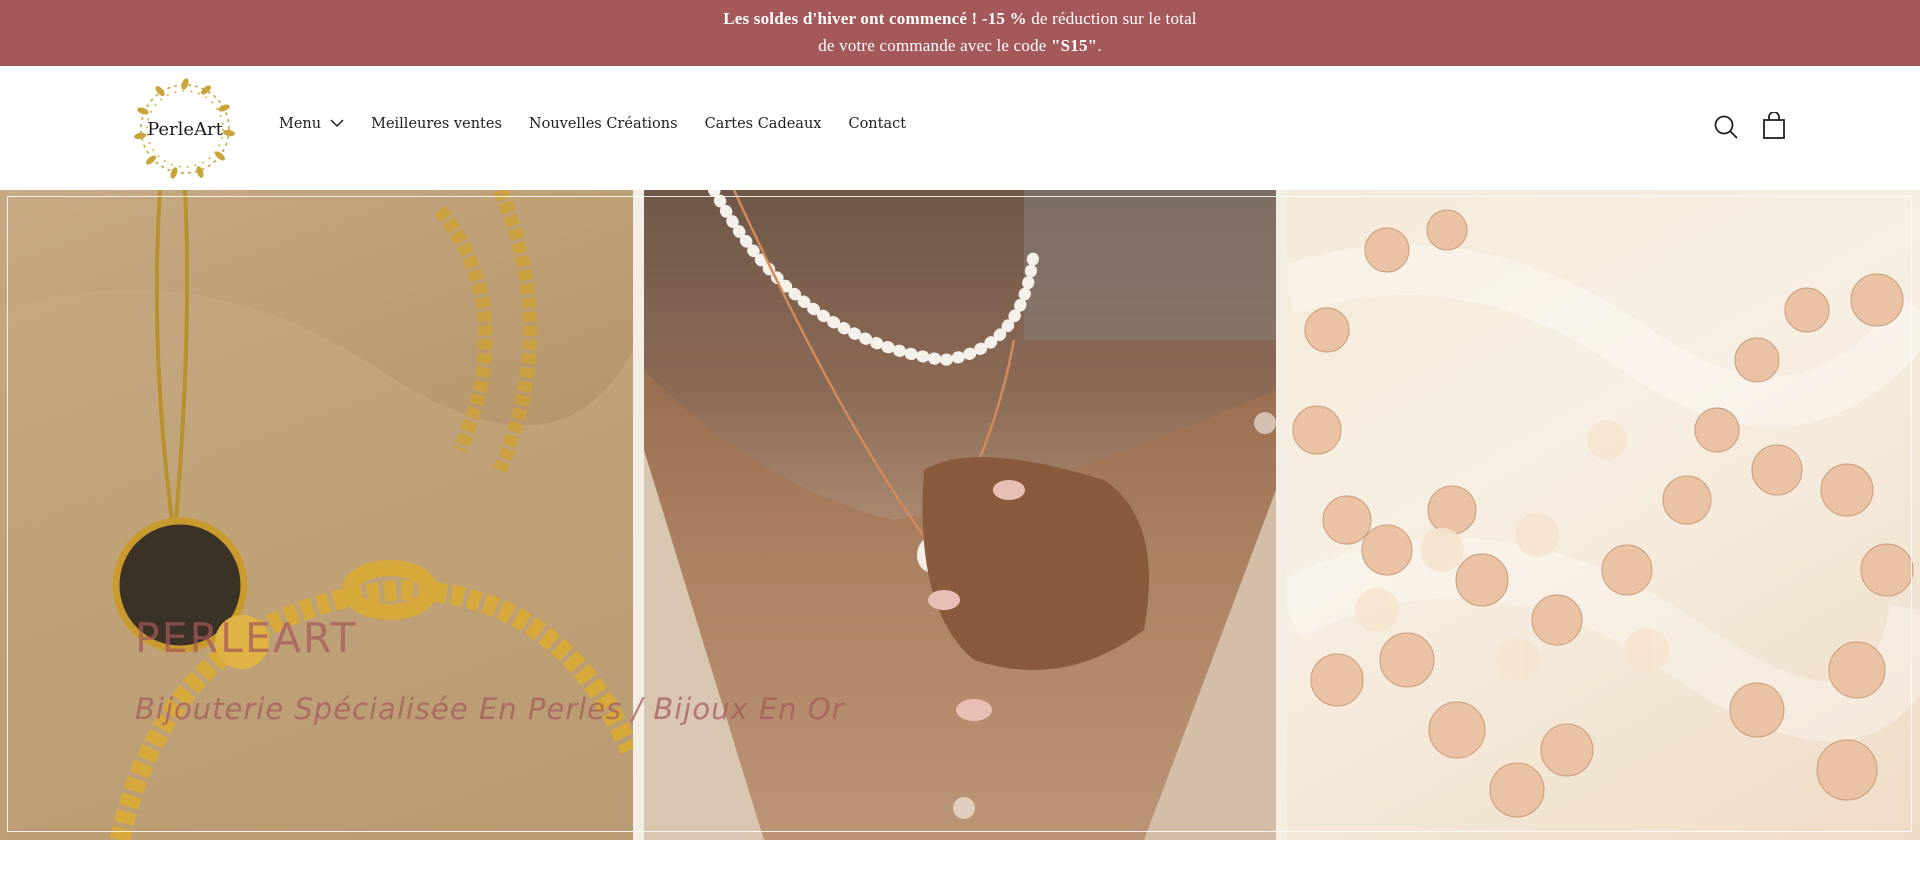 The width and height of the screenshot is (1920, 888). I want to click on logo-text: PerleArt, so click(185, 129).